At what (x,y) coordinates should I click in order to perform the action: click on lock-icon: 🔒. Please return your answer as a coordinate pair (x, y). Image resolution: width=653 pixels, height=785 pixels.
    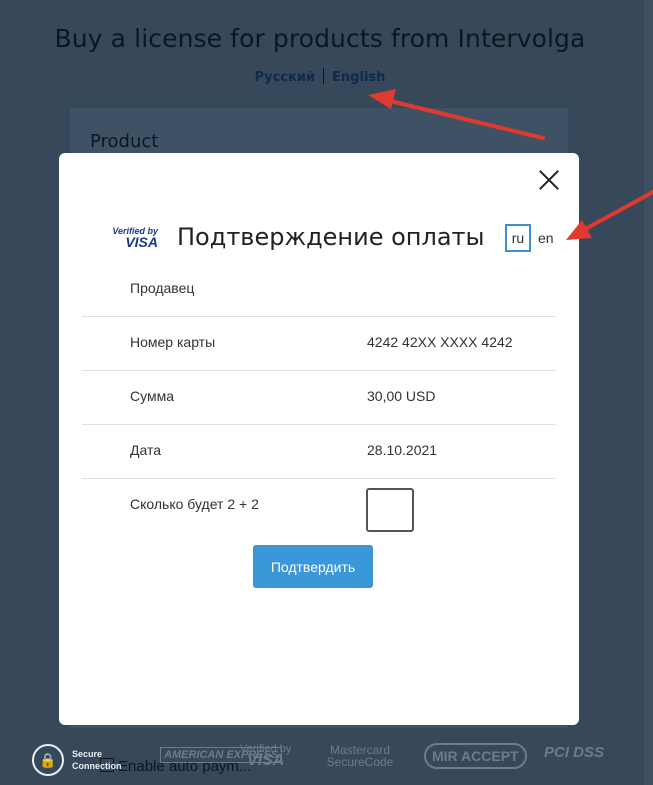
    Looking at the image, I should click on (48, 760).